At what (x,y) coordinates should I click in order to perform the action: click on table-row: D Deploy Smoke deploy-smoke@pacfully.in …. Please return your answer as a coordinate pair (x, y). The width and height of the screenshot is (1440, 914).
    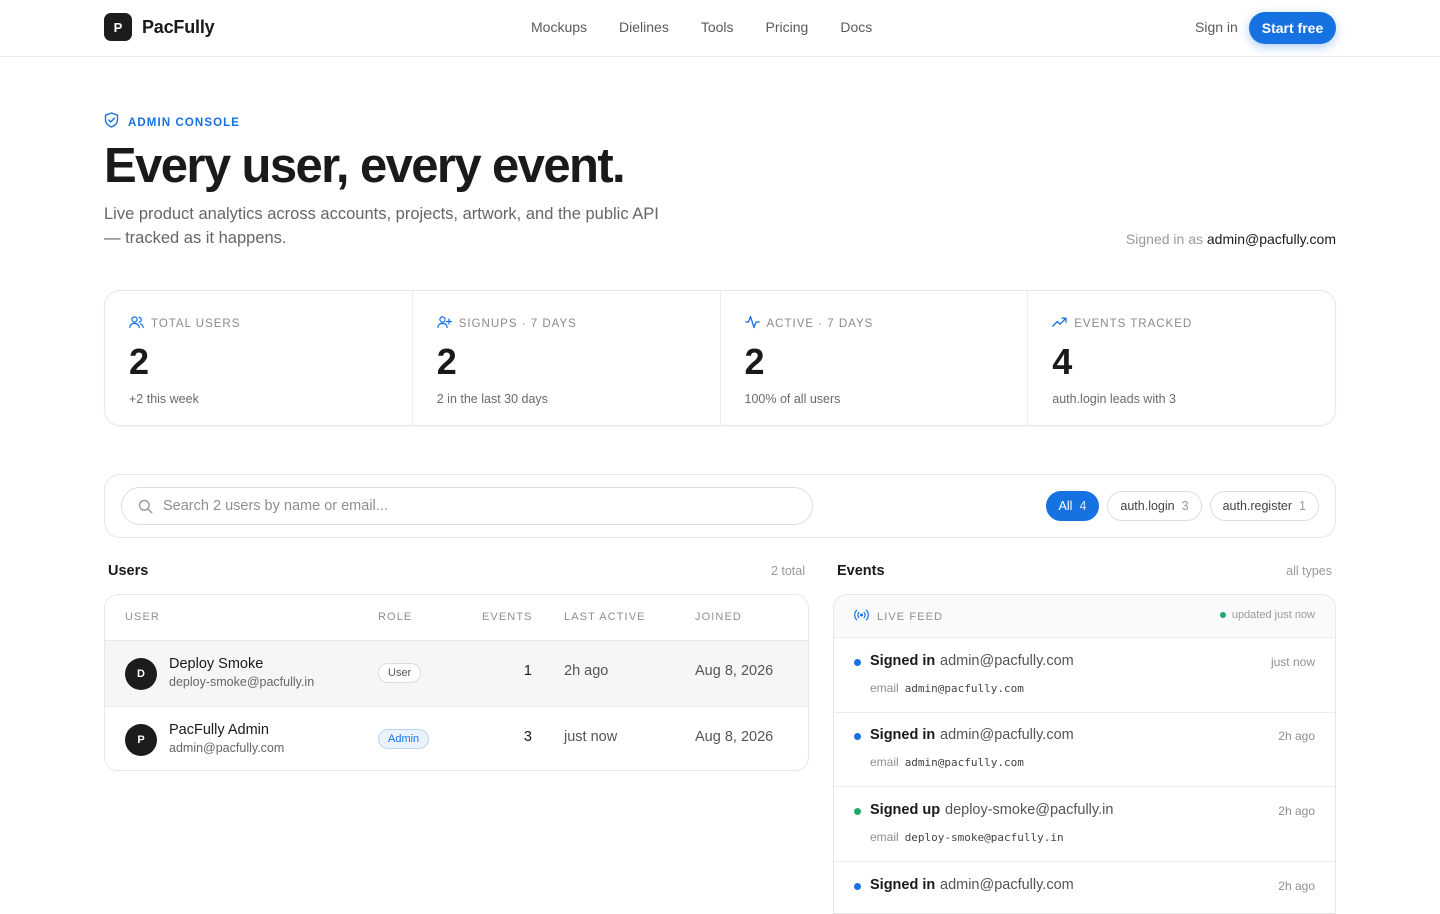
    Looking at the image, I should click on (456, 673).